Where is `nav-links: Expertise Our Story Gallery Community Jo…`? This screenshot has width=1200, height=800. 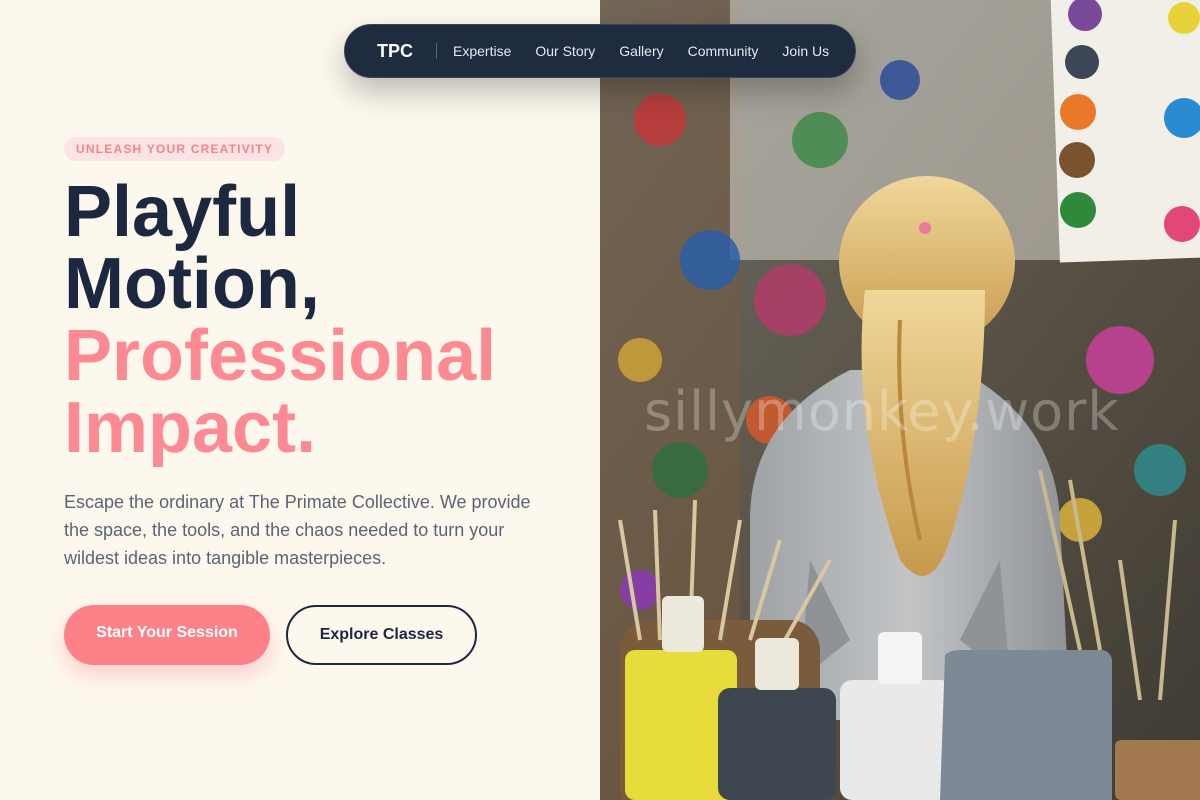 nav-links: Expertise Our Story Gallery Community Jo… is located at coordinates (641, 51).